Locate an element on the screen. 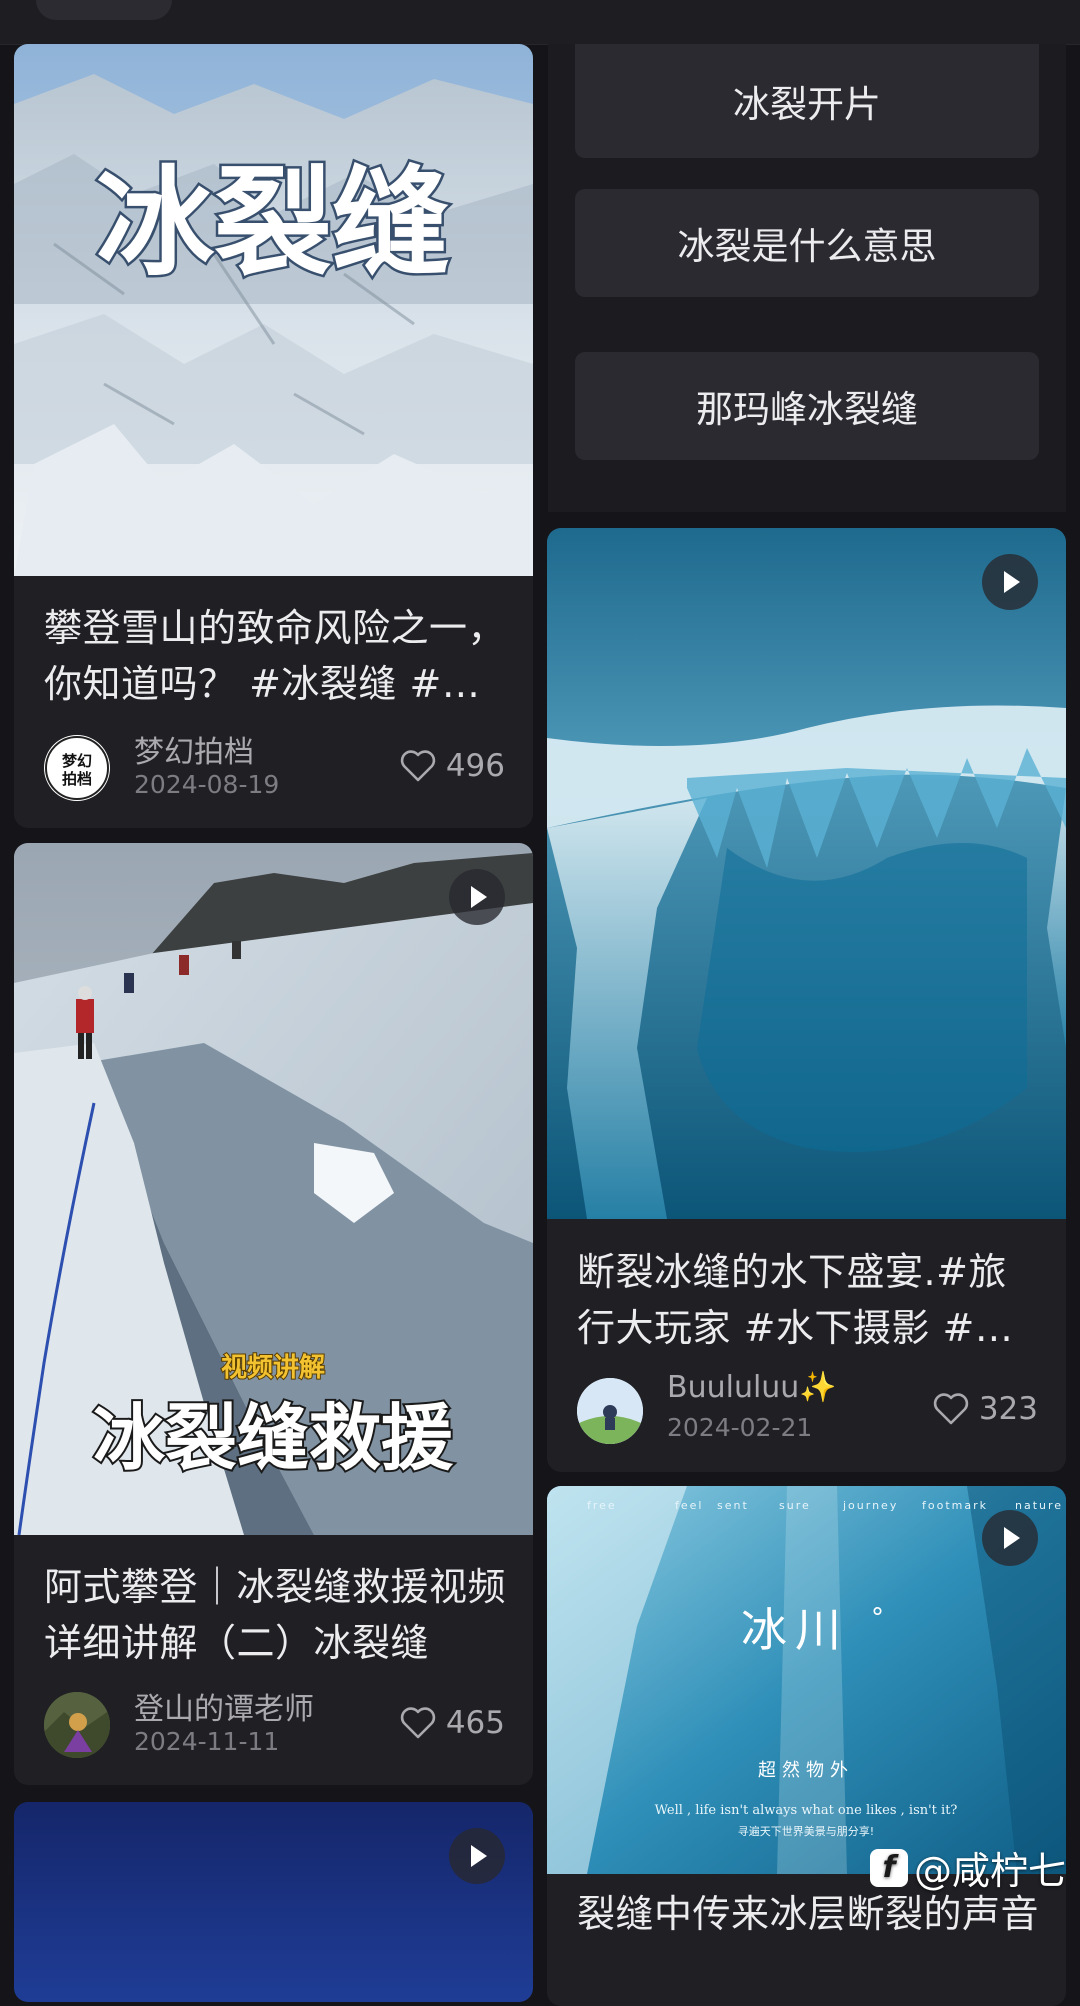 This screenshot has width=1080, height=2006. thumbnail-caption: 寻遍天下世界美景与朋分享! is located at coordinates (806, 1831).